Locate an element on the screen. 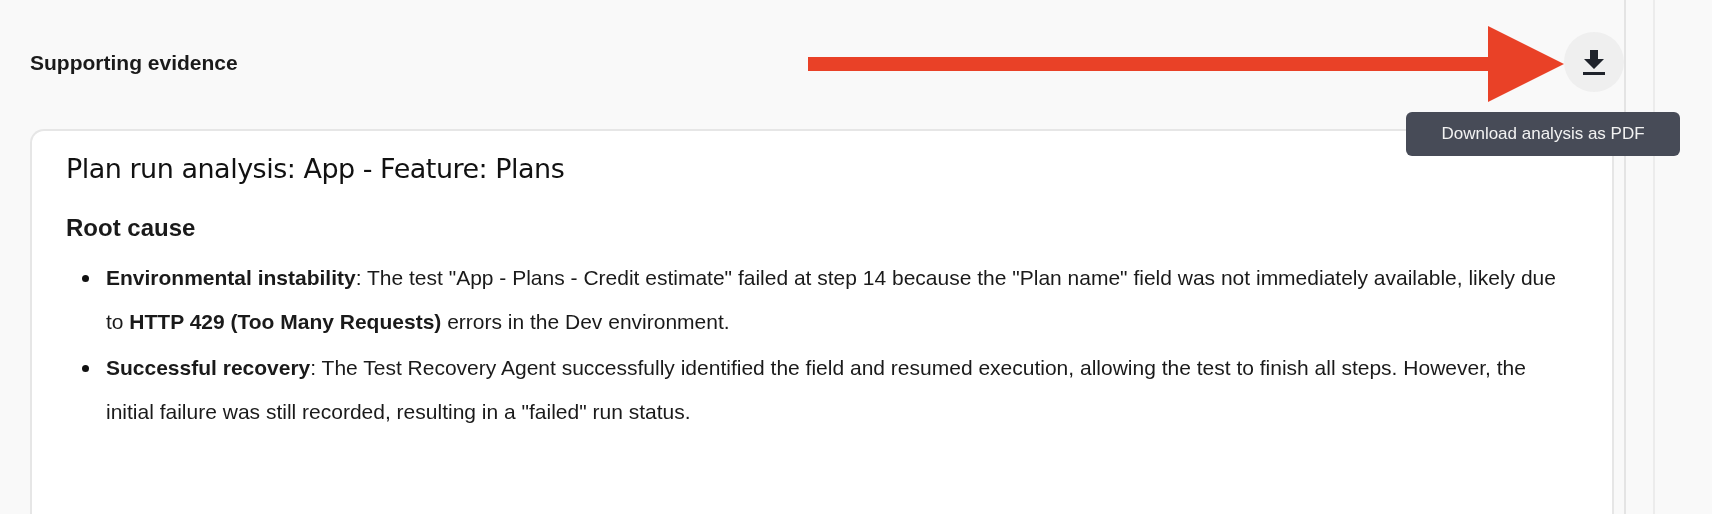 The height and width of the screenshot is (514, 1712). card-title: Plan run analysis: App - Feature: Plans is located at coordinates (316, 168).